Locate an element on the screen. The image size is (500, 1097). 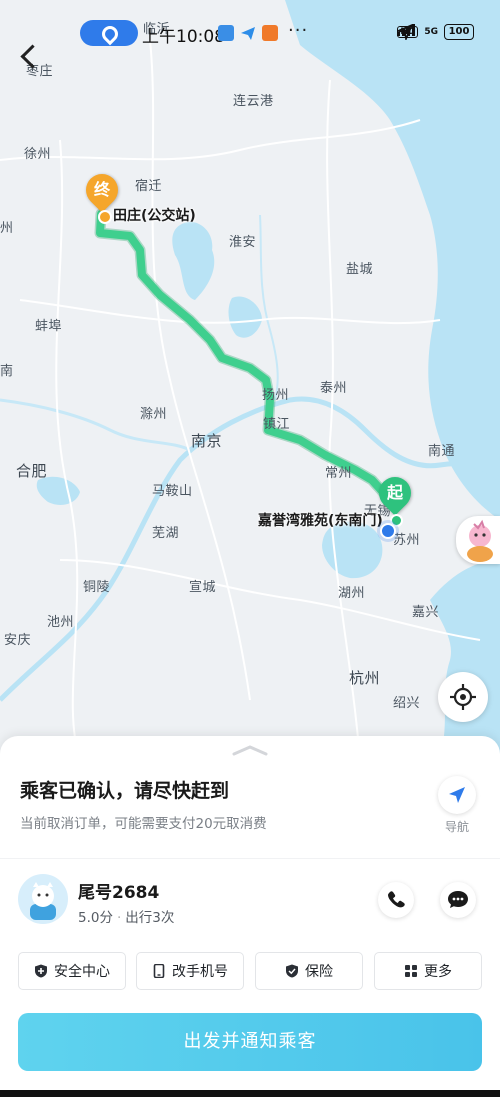
city-label: 镇江 is located at coordinates (277, 424).